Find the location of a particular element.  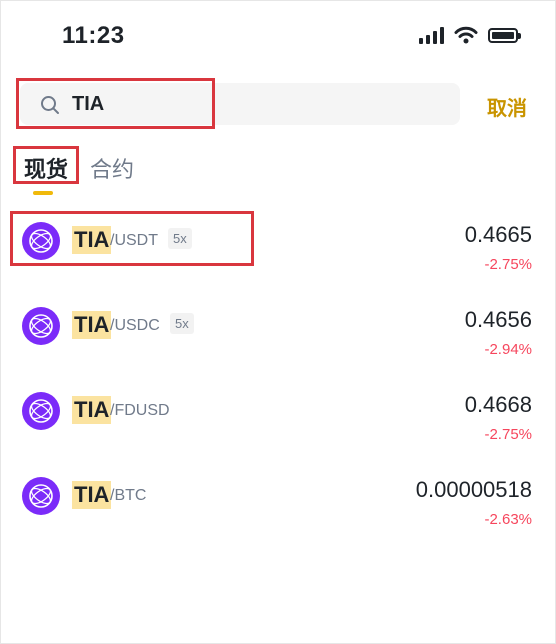

search-input: TIA is located at coordinates (88, 104).